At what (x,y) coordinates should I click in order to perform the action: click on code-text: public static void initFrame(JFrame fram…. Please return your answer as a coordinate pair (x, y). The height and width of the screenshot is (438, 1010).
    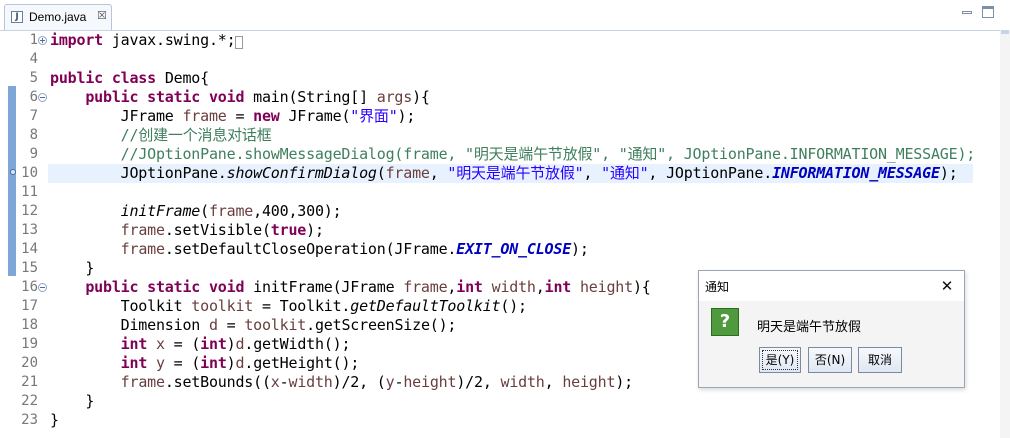
    Looking at the image, I should click on (368, 287).